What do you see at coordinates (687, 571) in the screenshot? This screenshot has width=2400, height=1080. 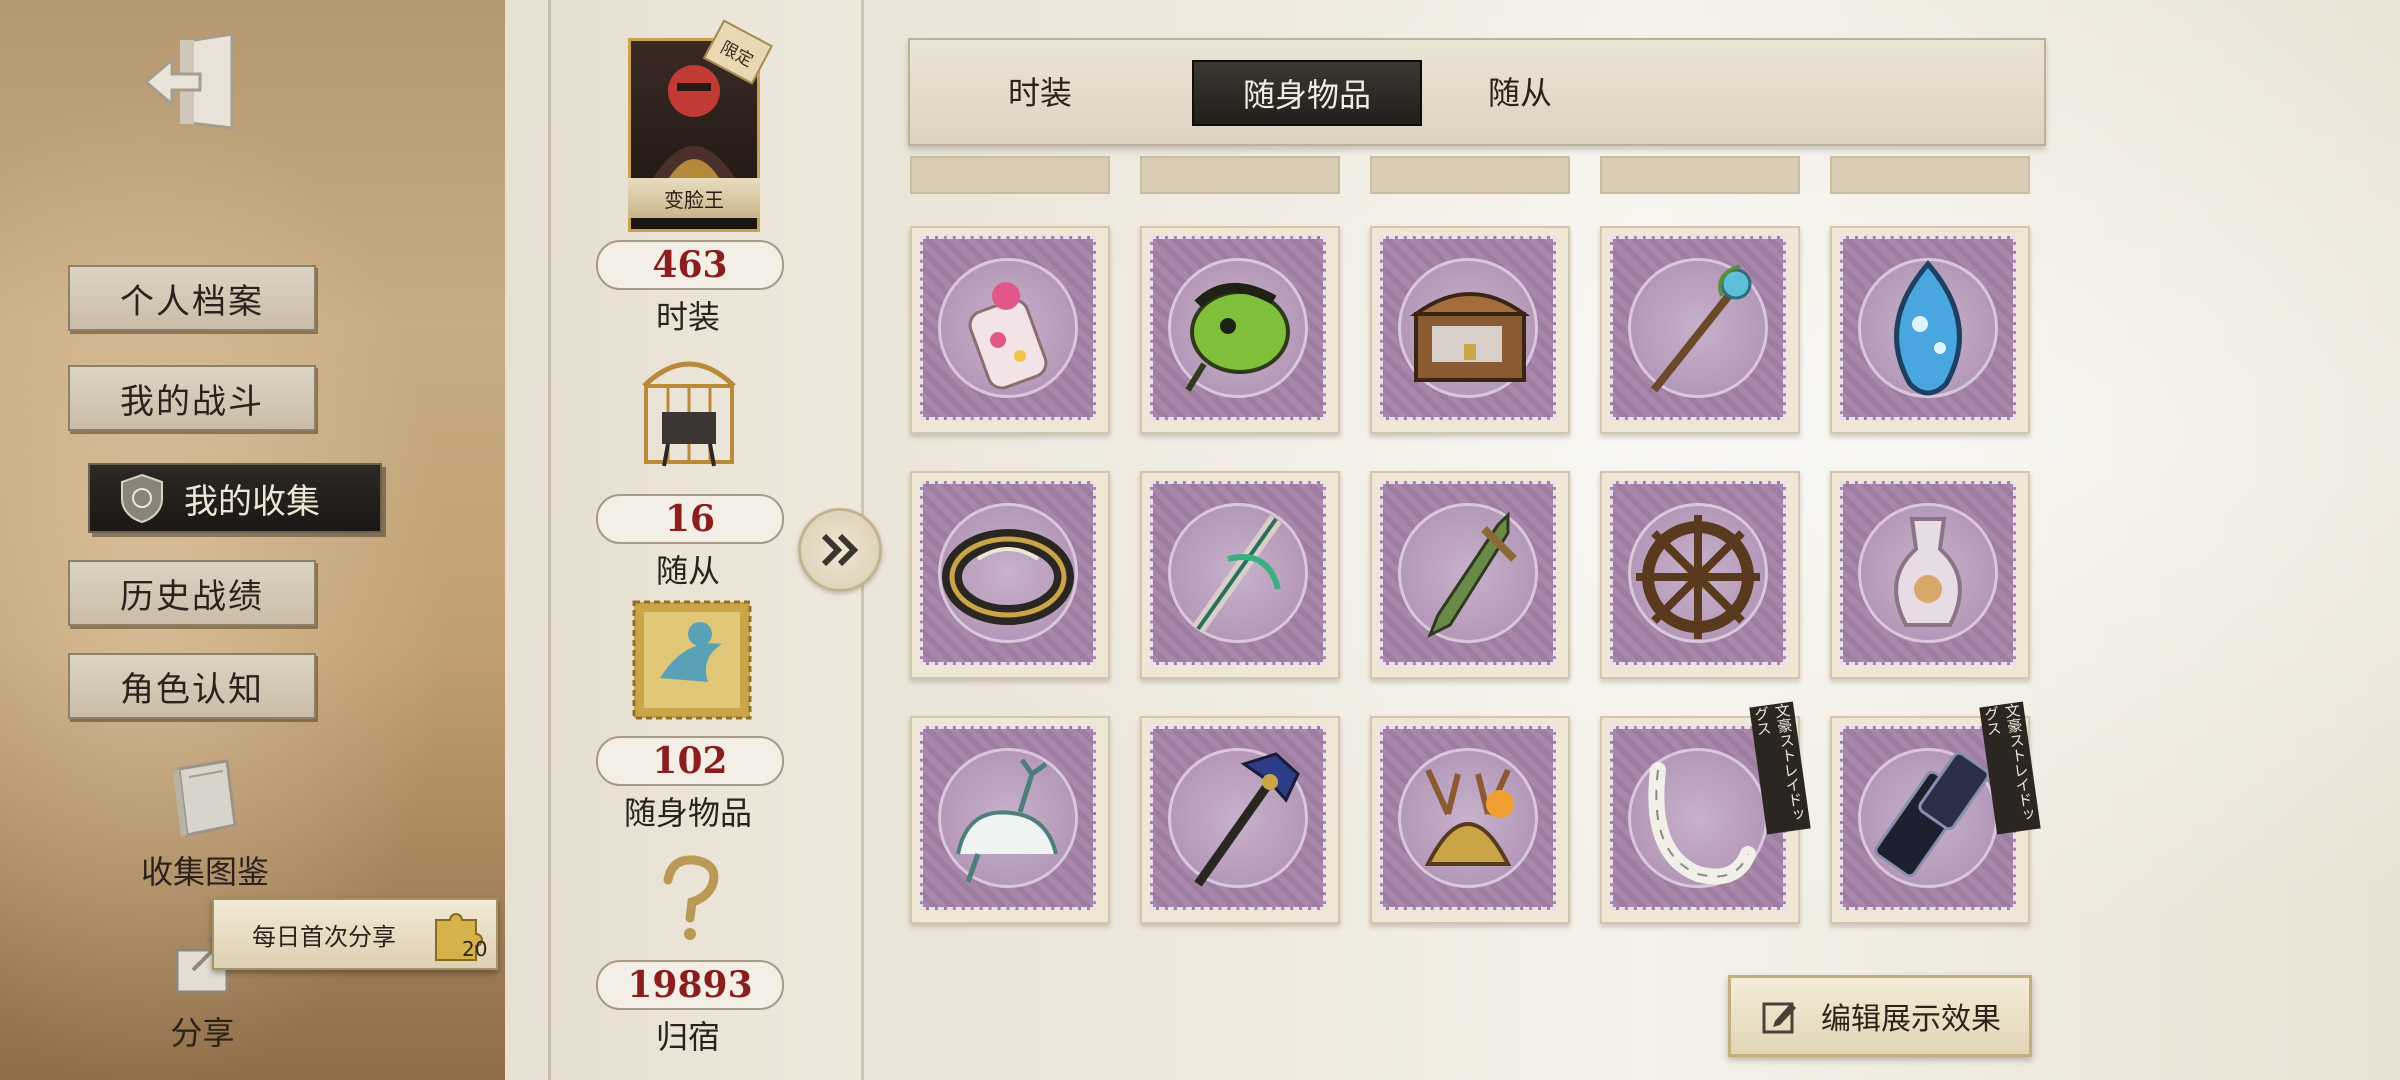 I see `stat-companion-label: 随从` at bounding box center [687, 571].